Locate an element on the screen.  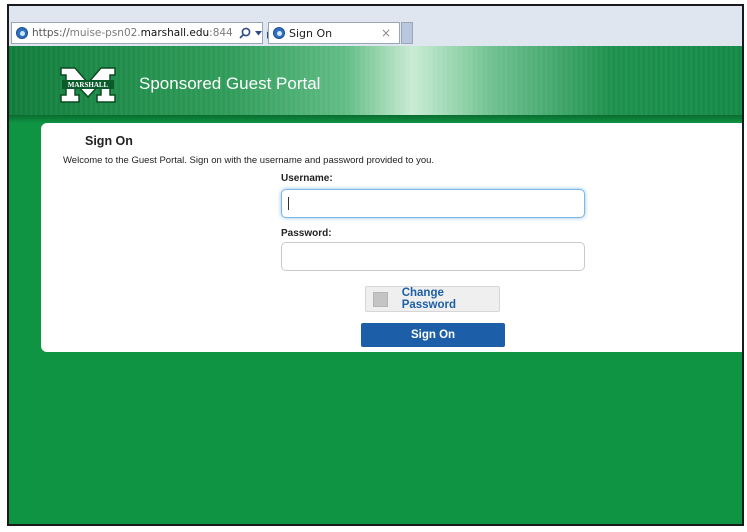
marshall-logo: MARSHALL is located at coordinates (88, 85).